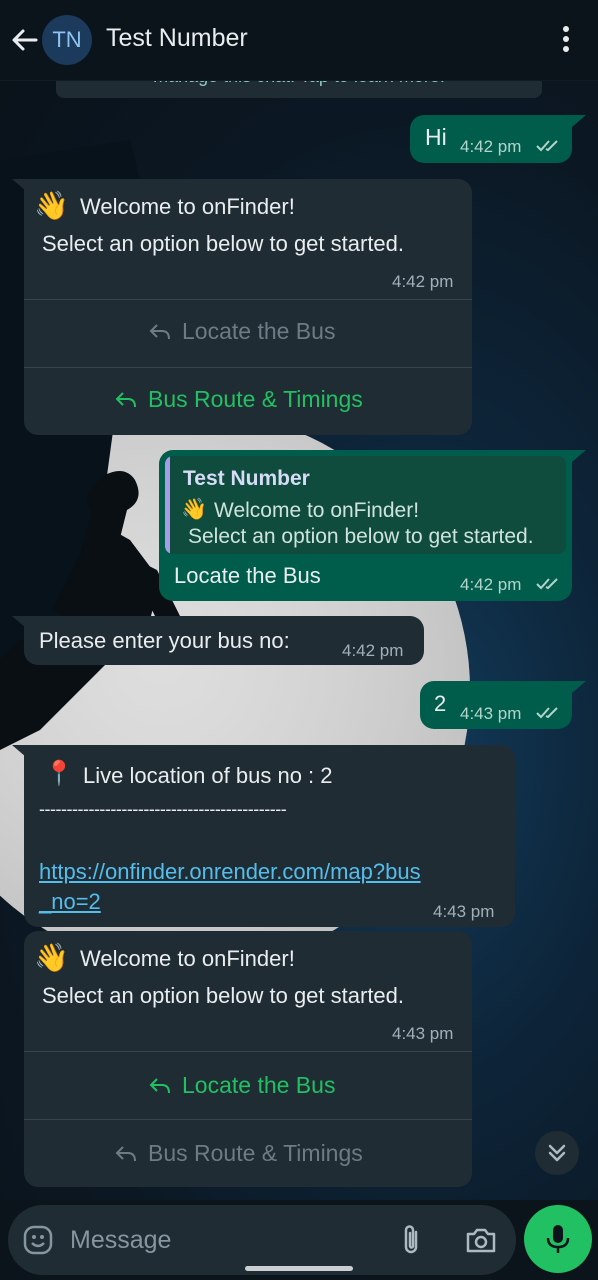 This screenshot has width=598, height=1280. I want to click on chevrons-down-icon, so click(557, 1153).